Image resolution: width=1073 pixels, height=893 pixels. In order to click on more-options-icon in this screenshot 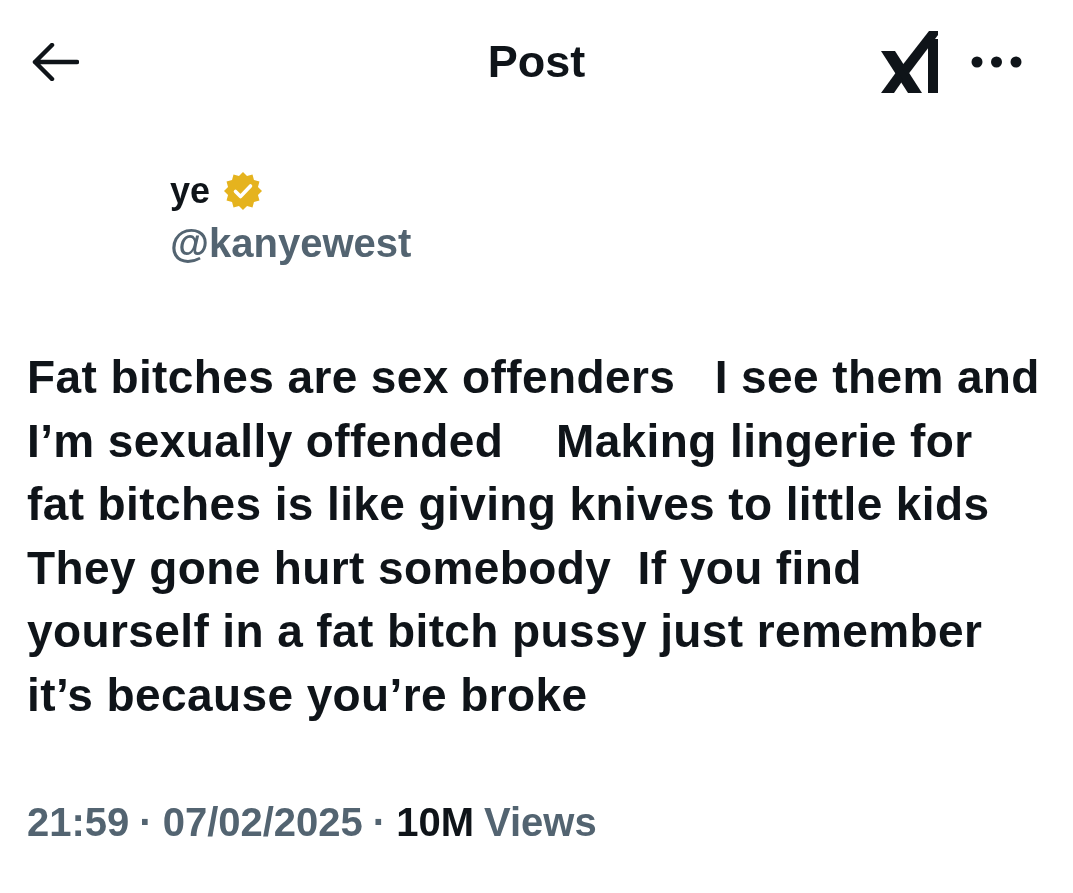, I will do `click(996, 62)`.